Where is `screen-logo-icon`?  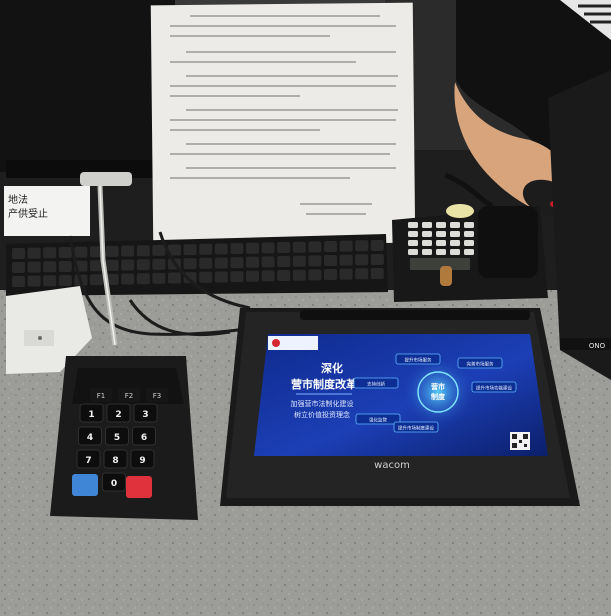
screen-logo-icon is located at coordinates (276, 343).